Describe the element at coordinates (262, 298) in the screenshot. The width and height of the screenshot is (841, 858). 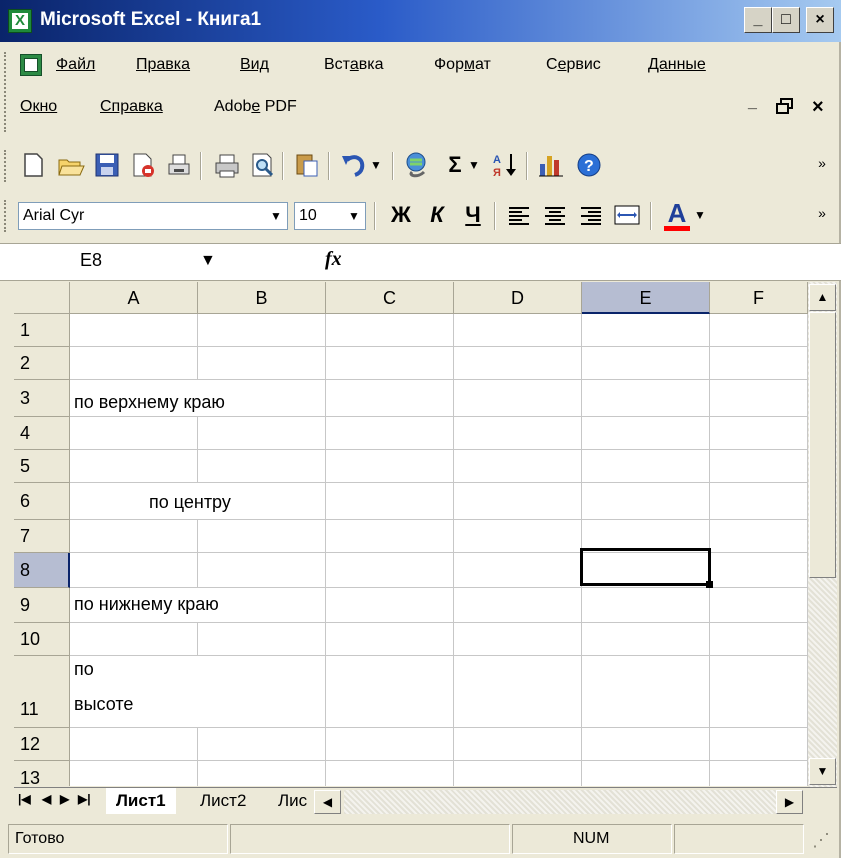
I see `column-header-b: B` at that location.